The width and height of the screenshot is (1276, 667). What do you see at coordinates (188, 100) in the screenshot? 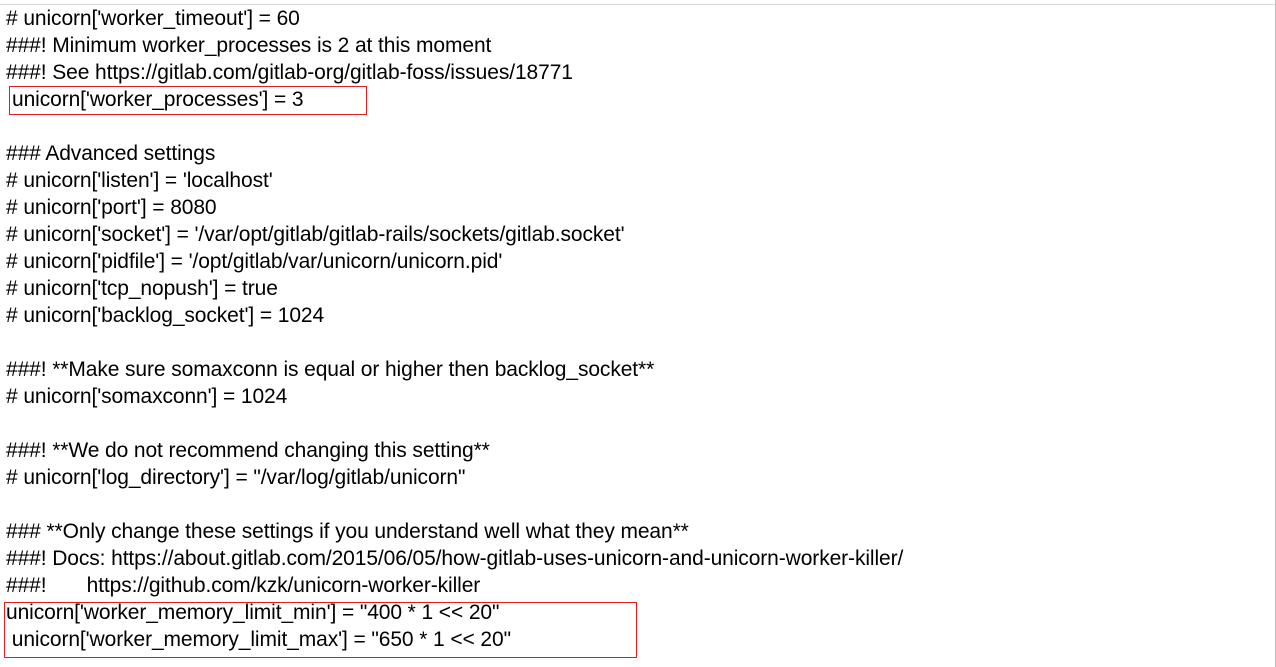
I see `worker-processes-highlight` at bounding box center [188, 100].